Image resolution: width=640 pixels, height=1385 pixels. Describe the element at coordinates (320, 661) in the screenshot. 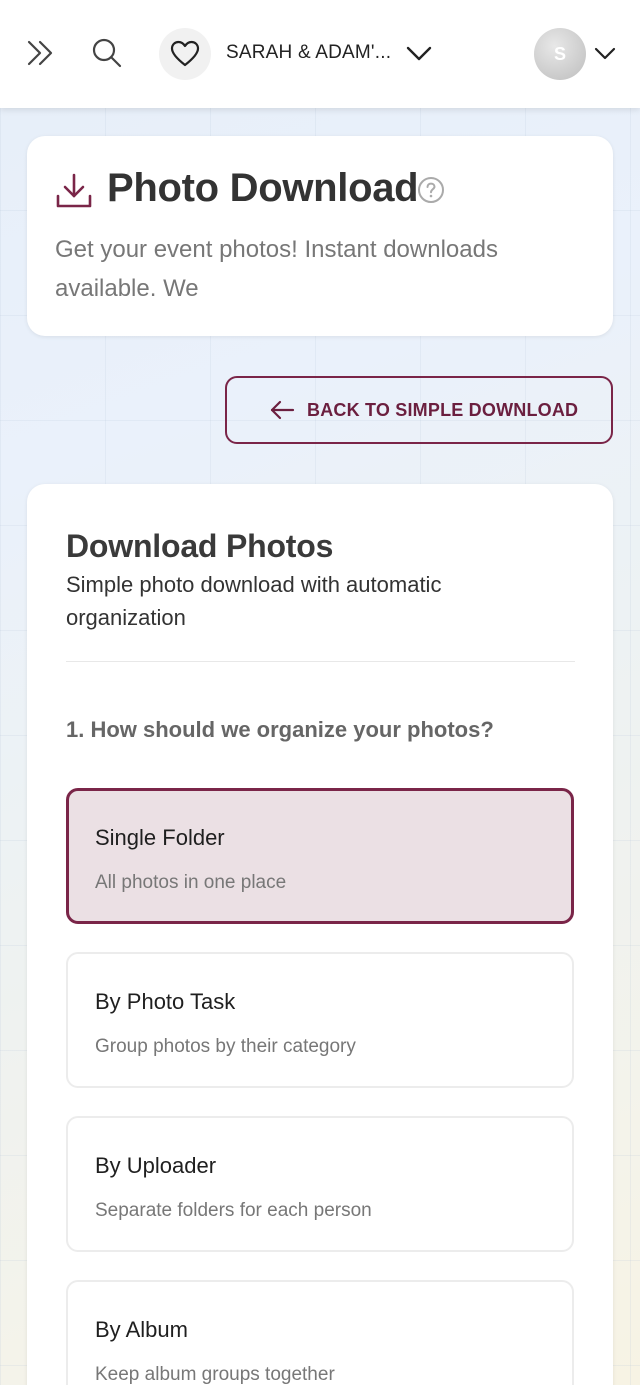

I see `divider` at that location.